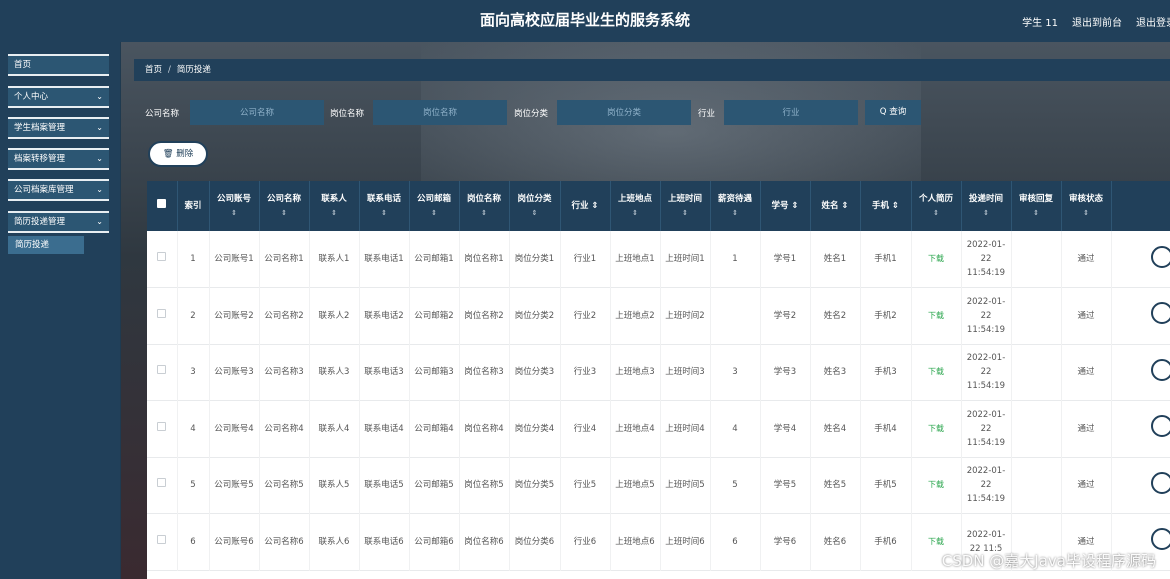 This screenshot has width=1170, height=579. What do you see at coordinates (58, 190) in the screenshot?
I see `sidebar-item-company-archive: 公司档案库管理 ⌄` at bounding box center [58, 190].